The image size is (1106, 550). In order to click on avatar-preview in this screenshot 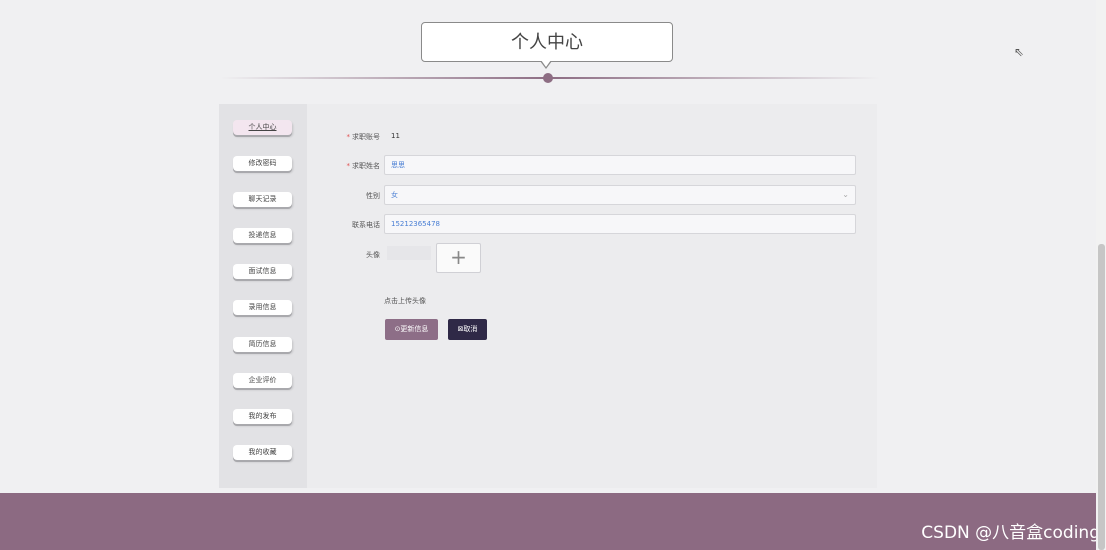, I will do `click(409, 253)`.